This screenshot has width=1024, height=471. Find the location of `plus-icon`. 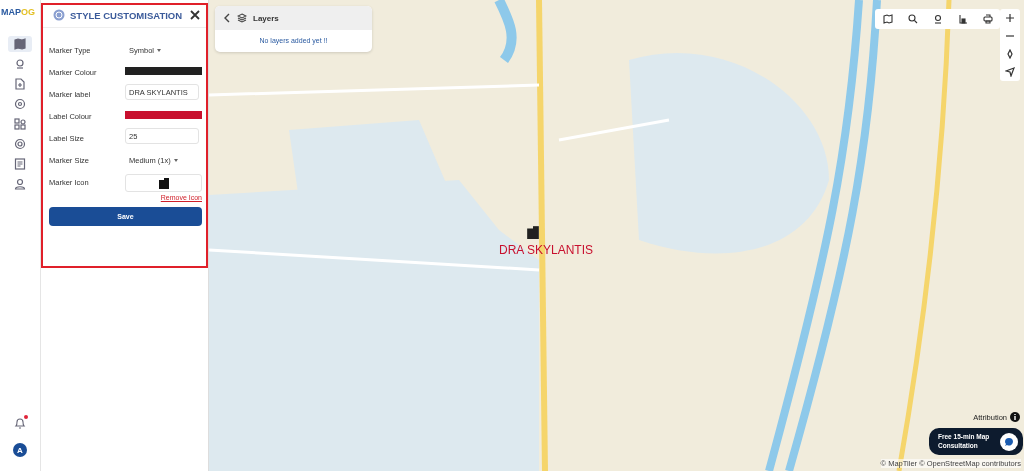

plus-icon is located at coordinates (1010, 18).